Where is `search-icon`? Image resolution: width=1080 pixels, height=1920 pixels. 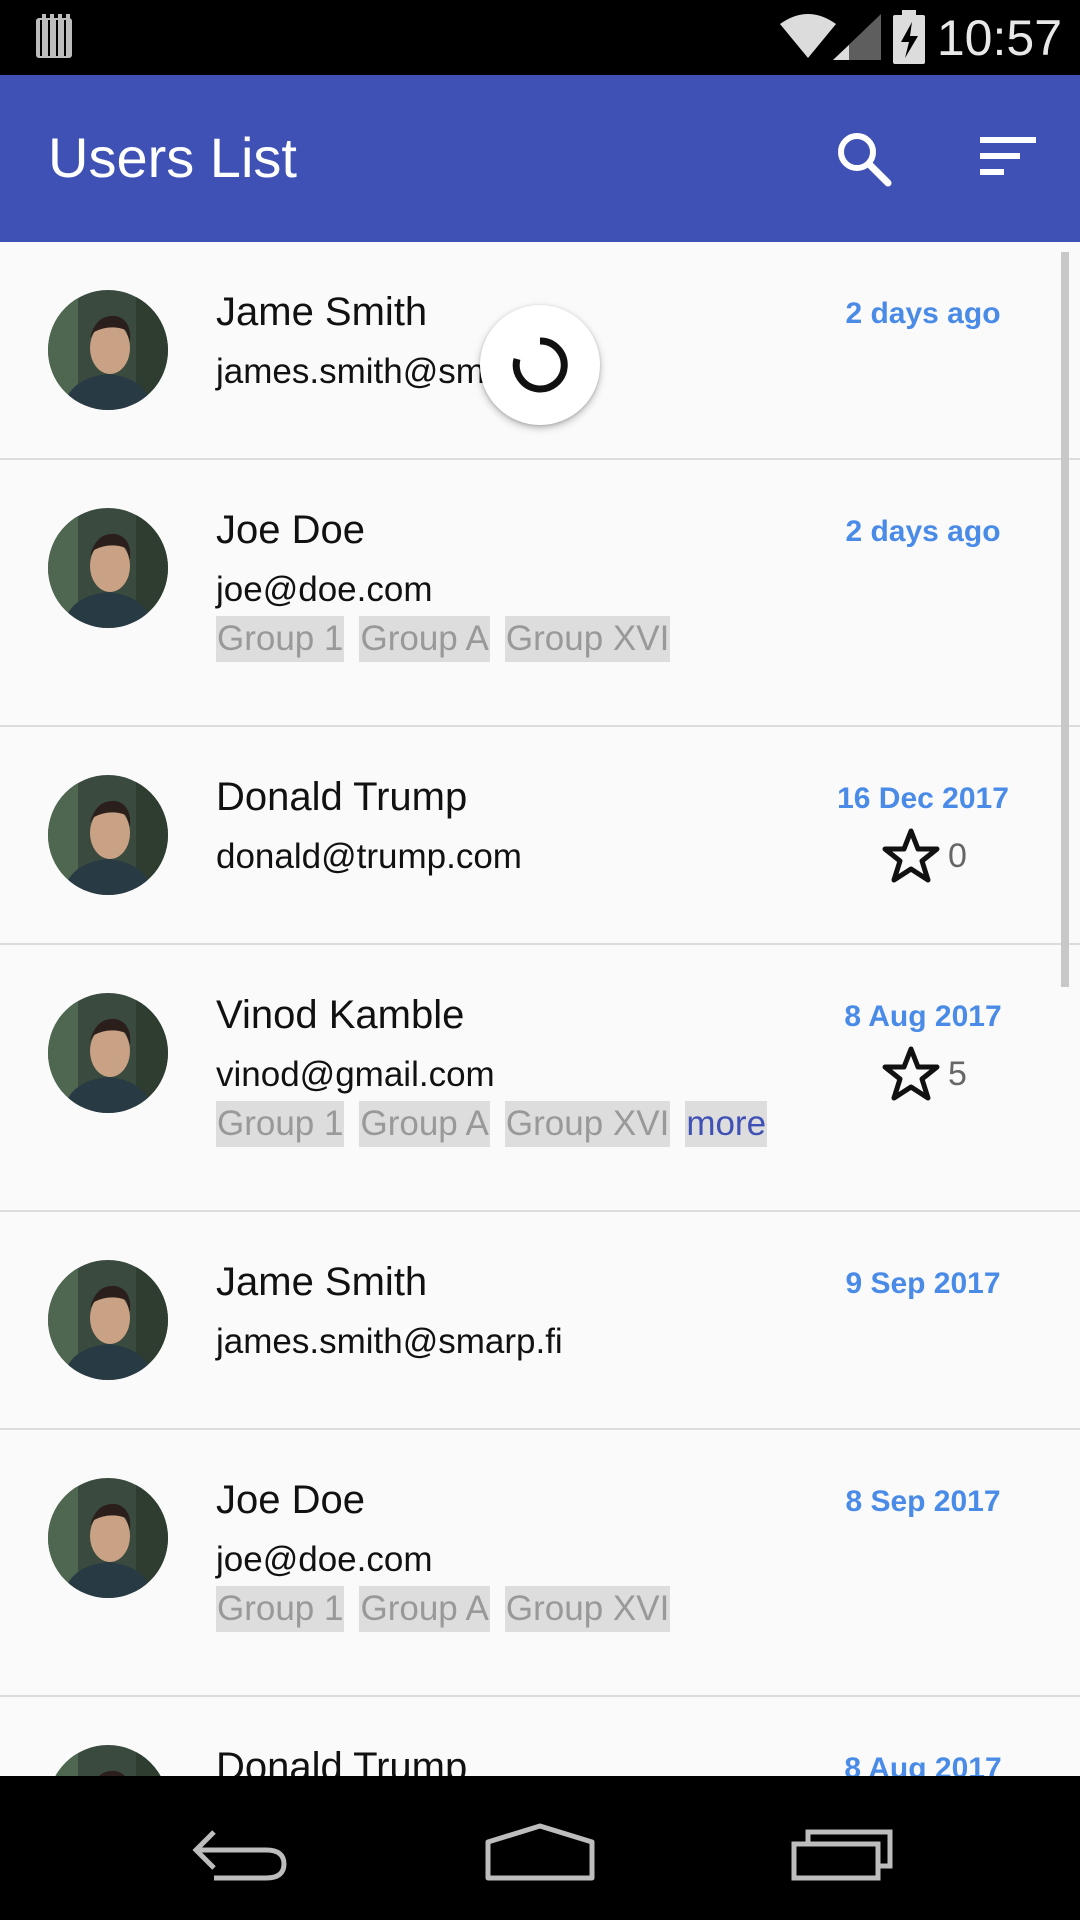
search-icon is located at coordinates (865, 160).